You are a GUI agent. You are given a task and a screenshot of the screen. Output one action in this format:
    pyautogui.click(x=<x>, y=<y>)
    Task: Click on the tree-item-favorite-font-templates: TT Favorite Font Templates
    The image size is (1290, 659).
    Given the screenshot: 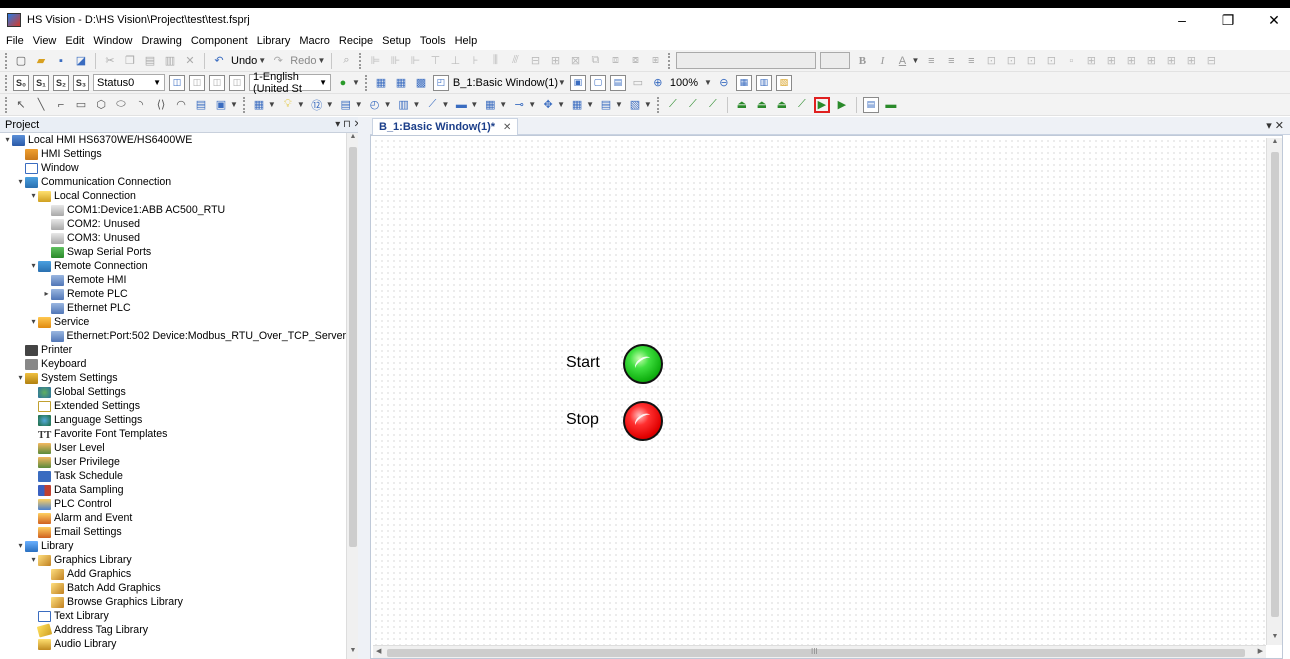 What is the action you would take?
    pyautogui.click(x=173, y=434)
    